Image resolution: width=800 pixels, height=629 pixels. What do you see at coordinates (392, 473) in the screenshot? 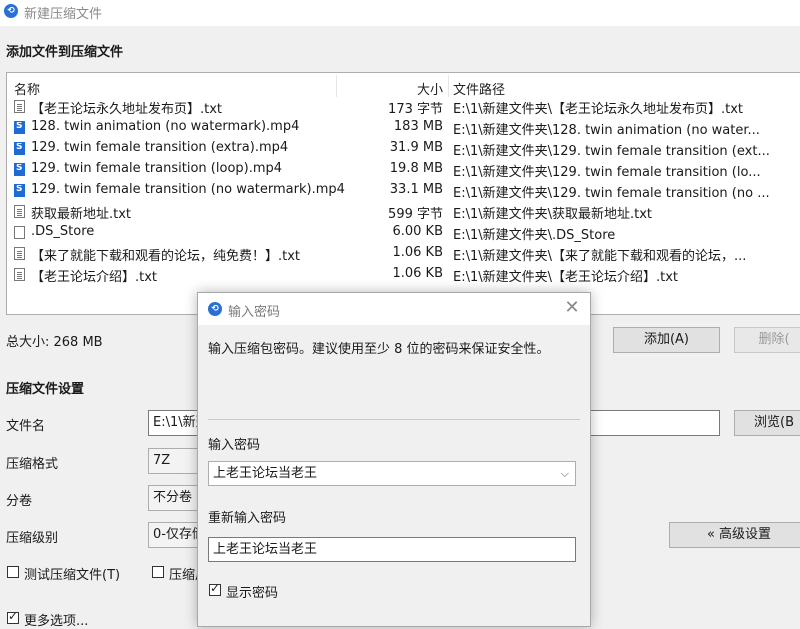
I see `password-input: 上老王论坛当老王 ⌵` at bounding box center [392, 473].